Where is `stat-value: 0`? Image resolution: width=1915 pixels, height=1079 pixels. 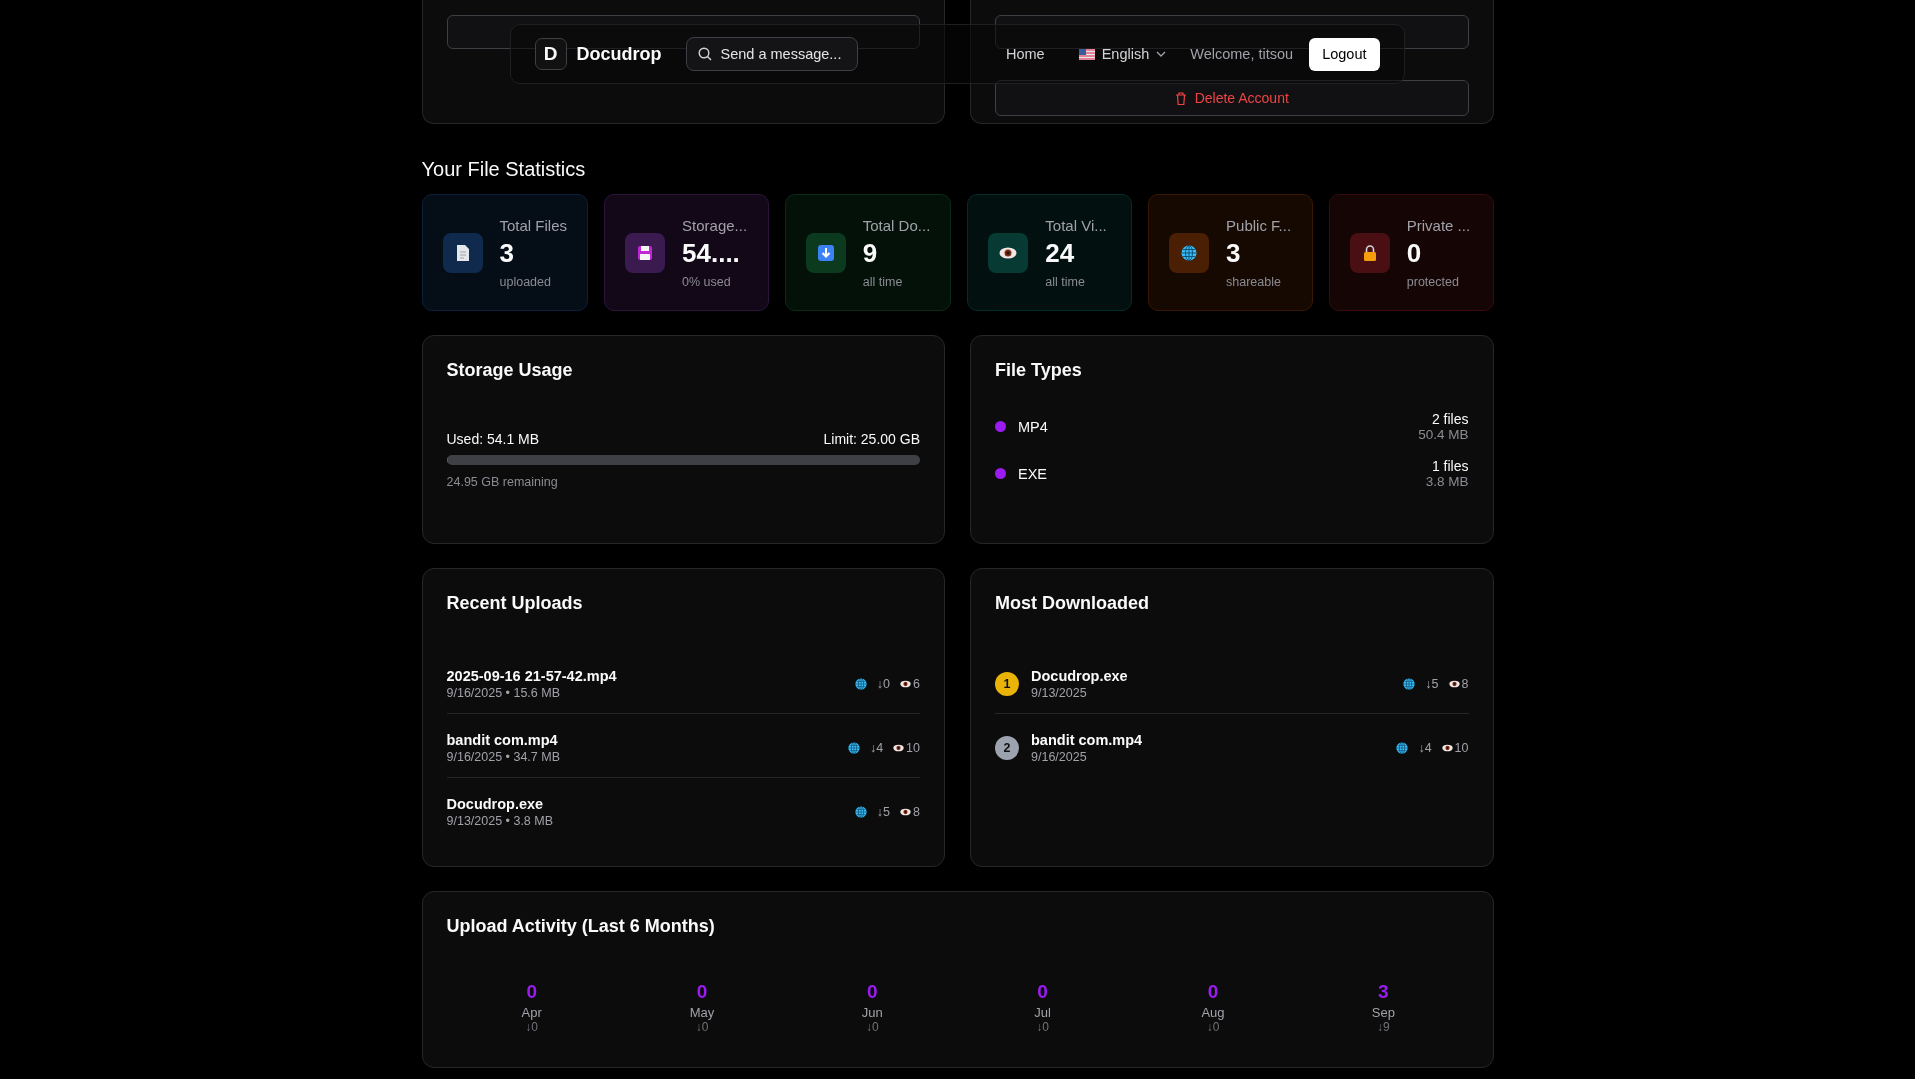
stat-value: 0 is located at coordinates (1414, 253).